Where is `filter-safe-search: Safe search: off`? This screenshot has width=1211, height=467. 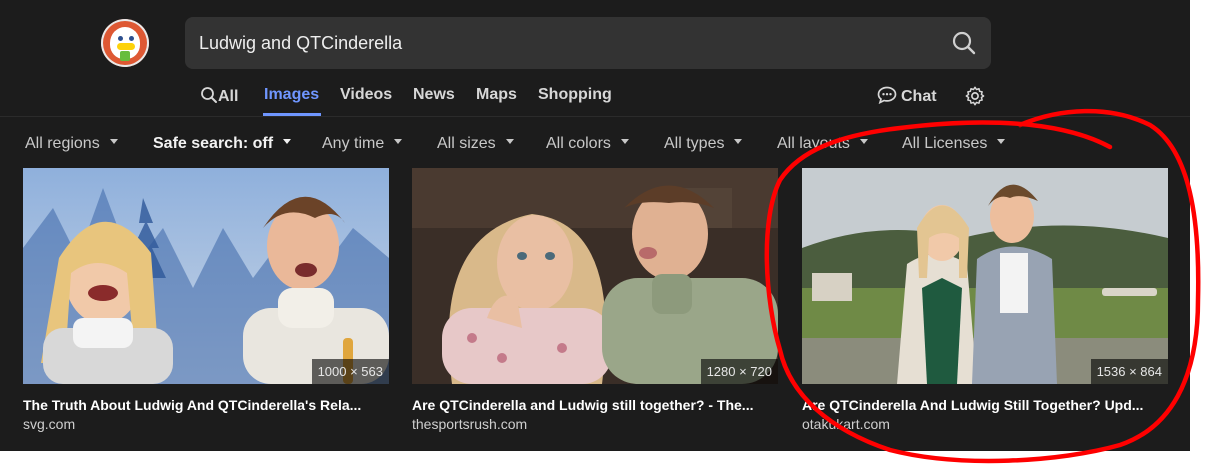
filter-safe-search: Safe search: off is located at coordinates (222, 144).